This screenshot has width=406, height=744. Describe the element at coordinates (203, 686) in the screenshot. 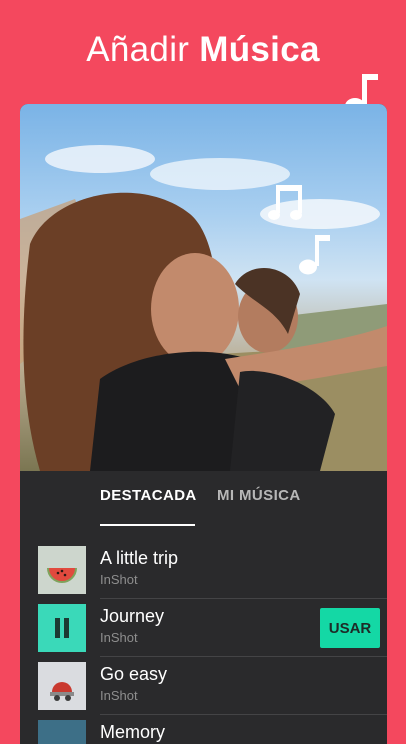

I see `track-row: Go easy InShot` at that location.